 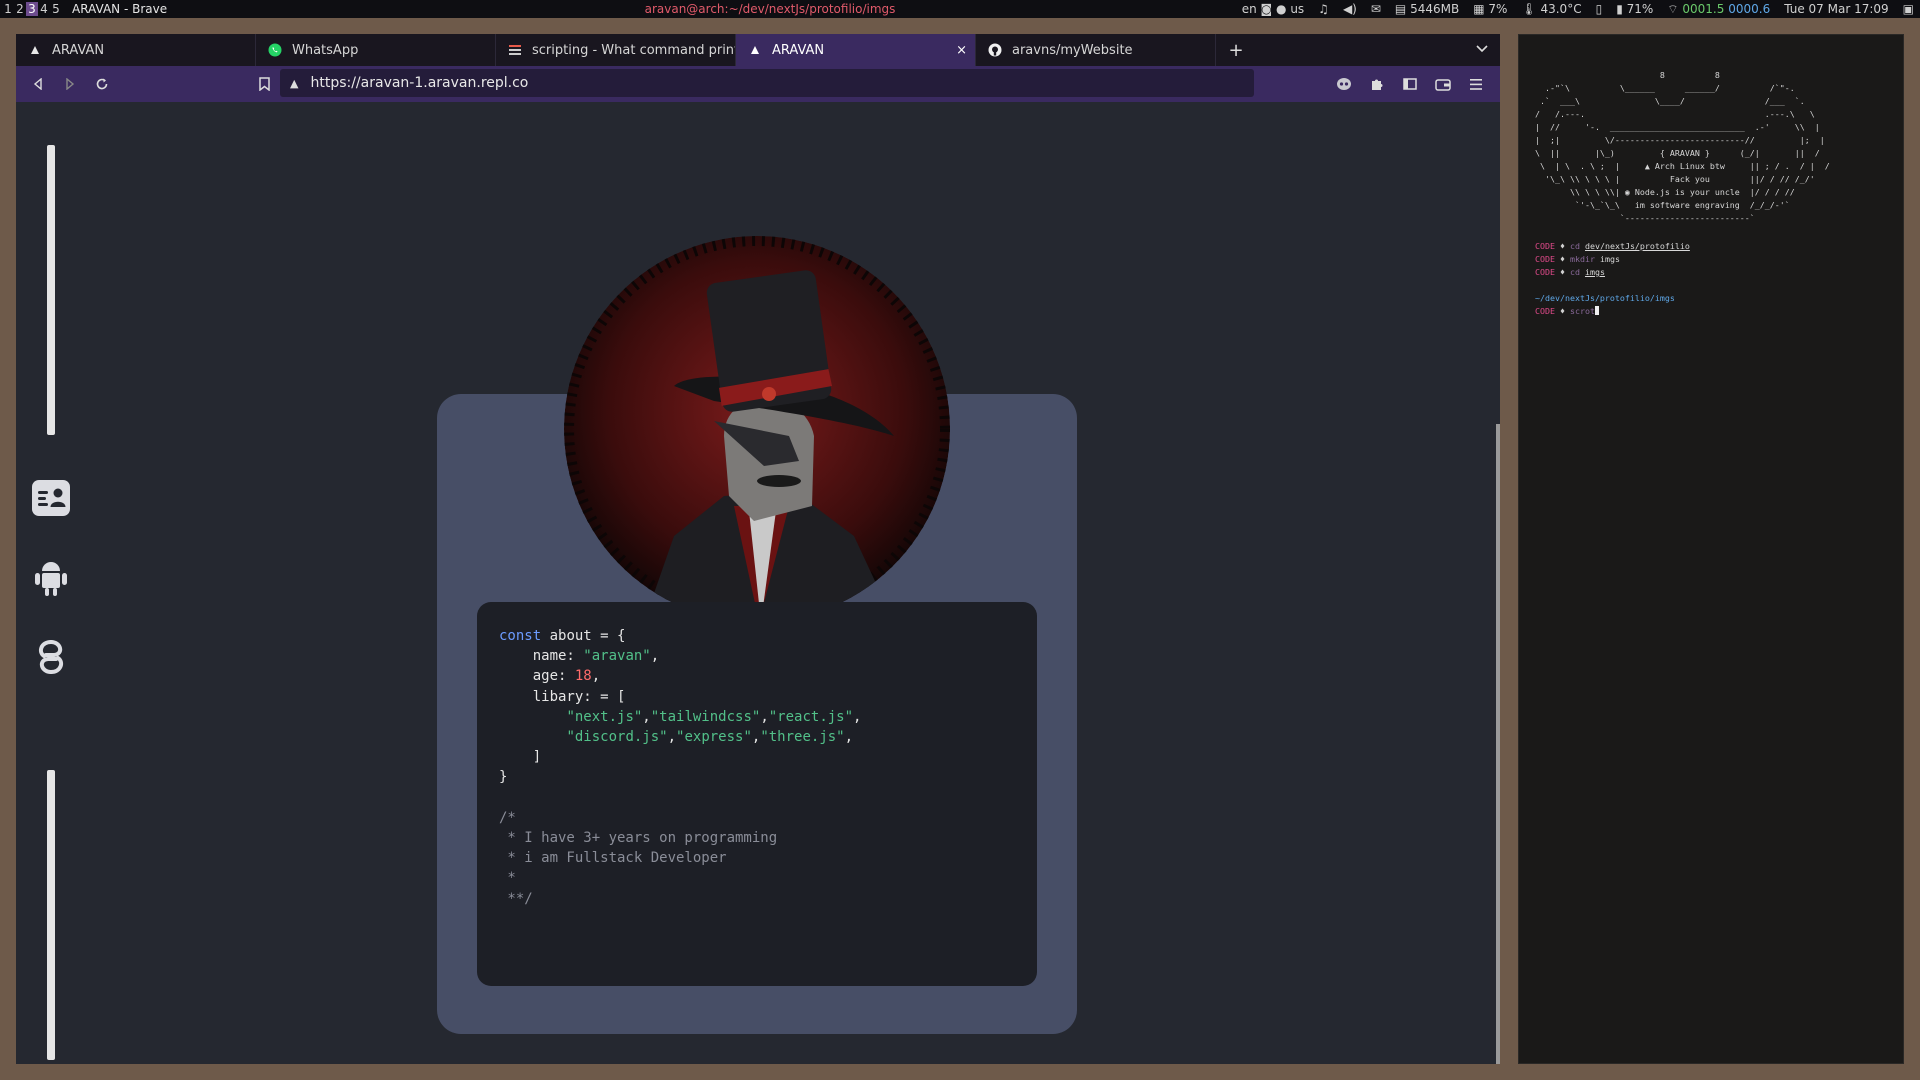 I want to click on shields-icon, so click(x=1343, y=84).